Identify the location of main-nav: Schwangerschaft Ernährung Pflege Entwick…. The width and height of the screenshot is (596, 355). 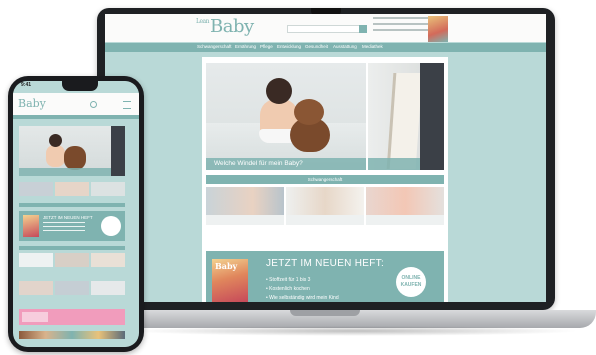
(325, 47).